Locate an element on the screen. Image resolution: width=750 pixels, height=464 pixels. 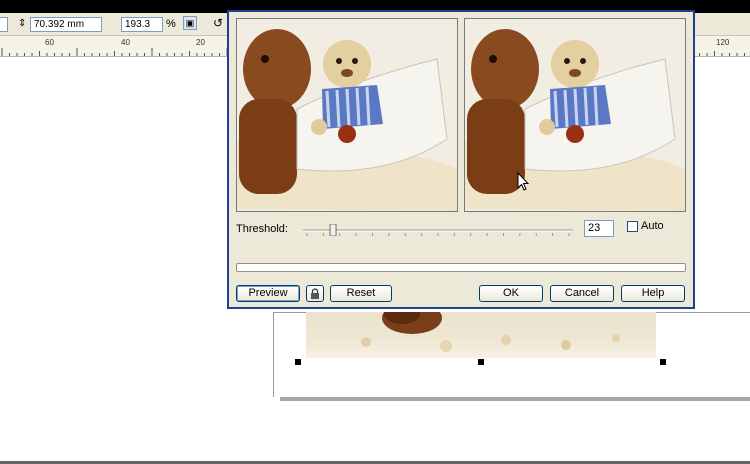
photo-remnant is located at coordinates (481, 335).